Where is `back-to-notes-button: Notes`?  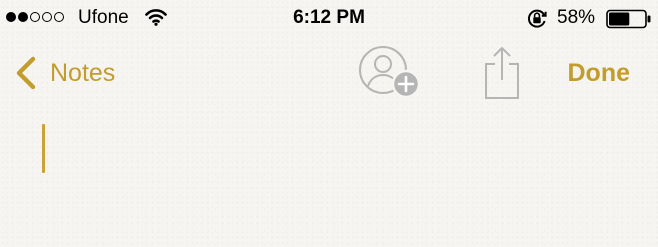
back-to-notes-button: Notes is located at coordinates (64, 73).